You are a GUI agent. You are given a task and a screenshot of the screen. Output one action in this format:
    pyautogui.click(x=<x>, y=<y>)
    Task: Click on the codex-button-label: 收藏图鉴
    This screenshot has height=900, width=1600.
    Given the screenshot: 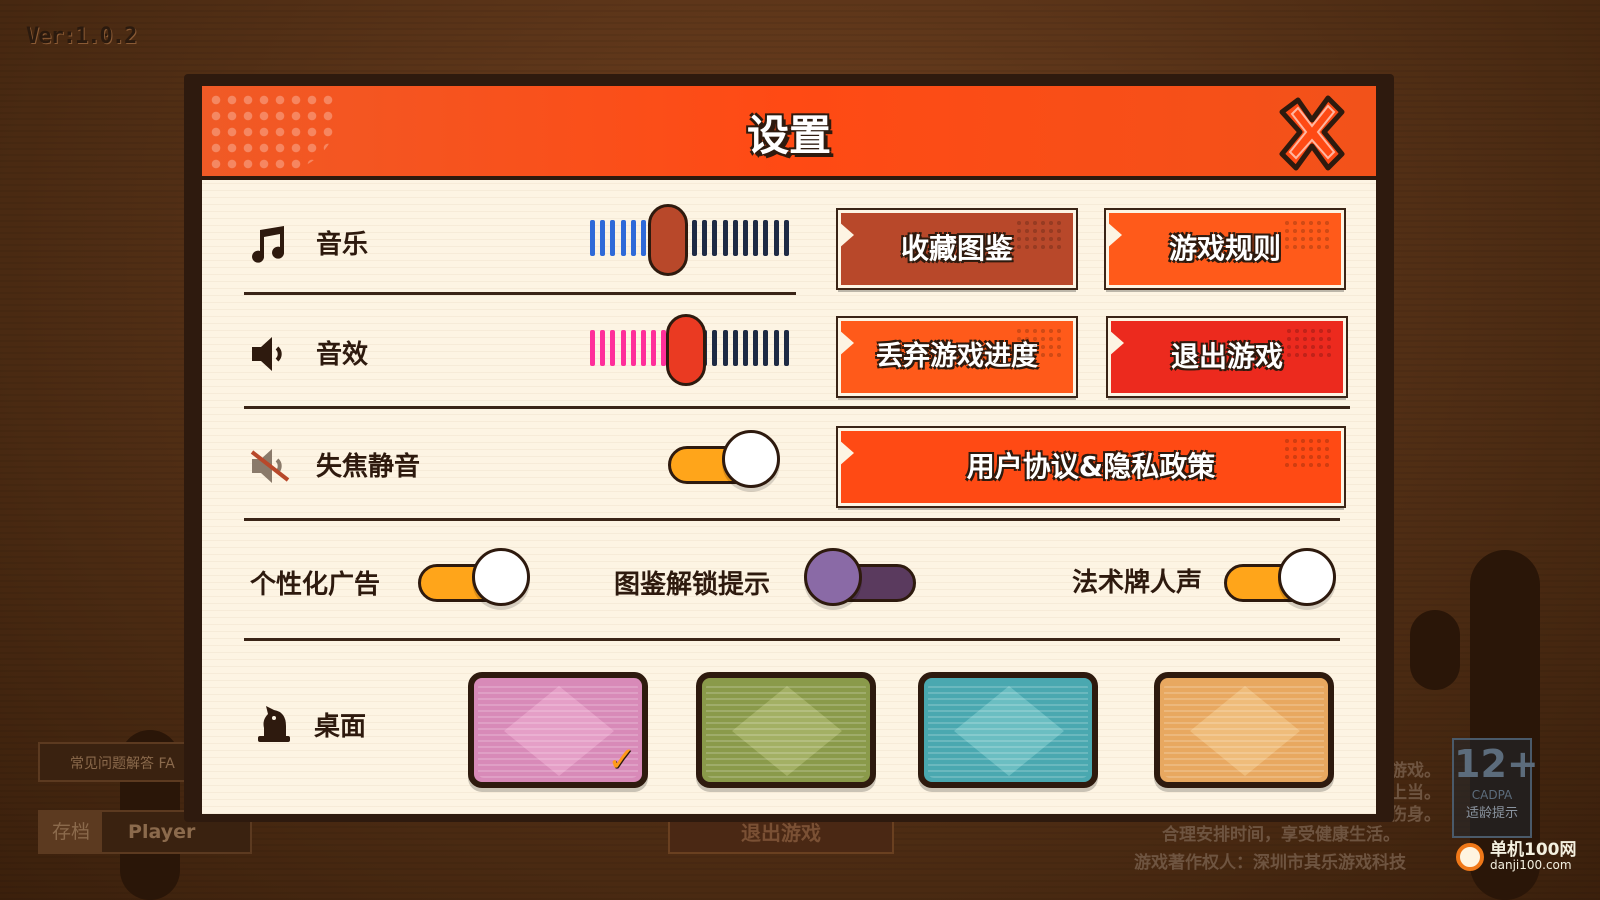 What is the action you would take?
    pyautogui.click(x=956, y=248)
    